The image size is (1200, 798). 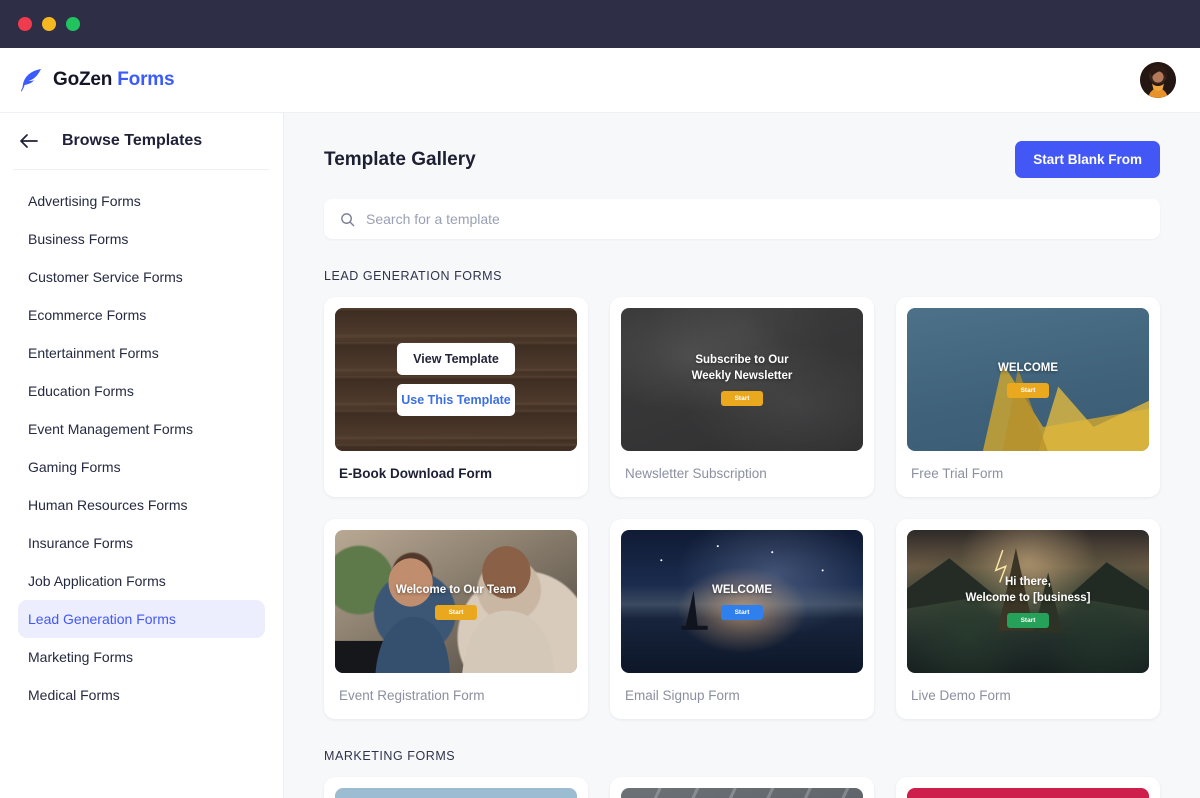 I want to click on thumbnail-preview-content: Hi there, Welcome to [business] Start, so click(x=1028, y=602).